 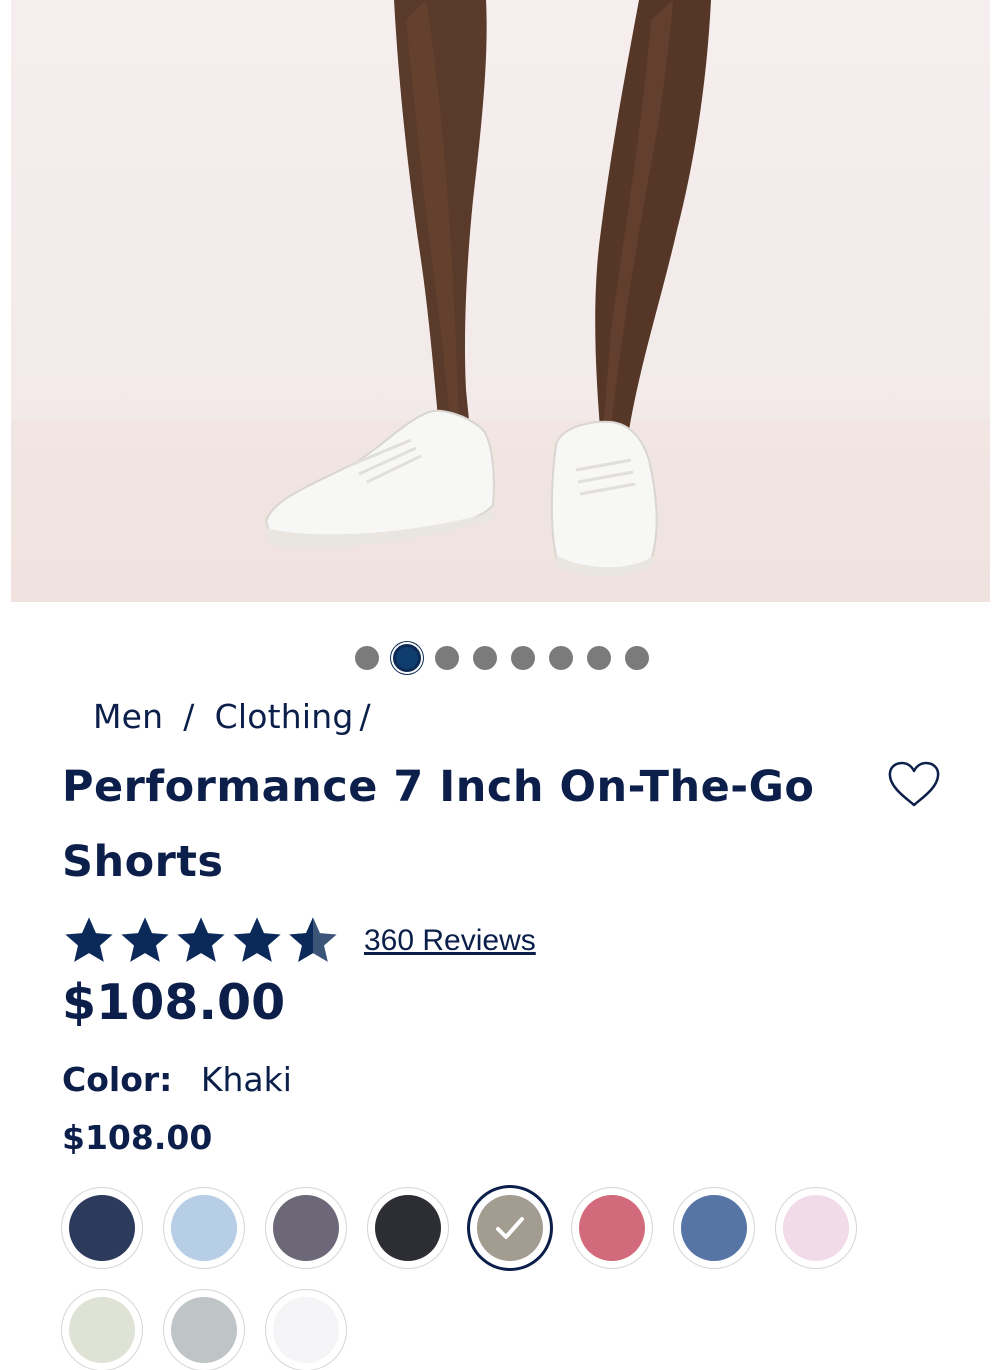 I want to click on wishlist-heart-icon, so click(x=914, y=785).